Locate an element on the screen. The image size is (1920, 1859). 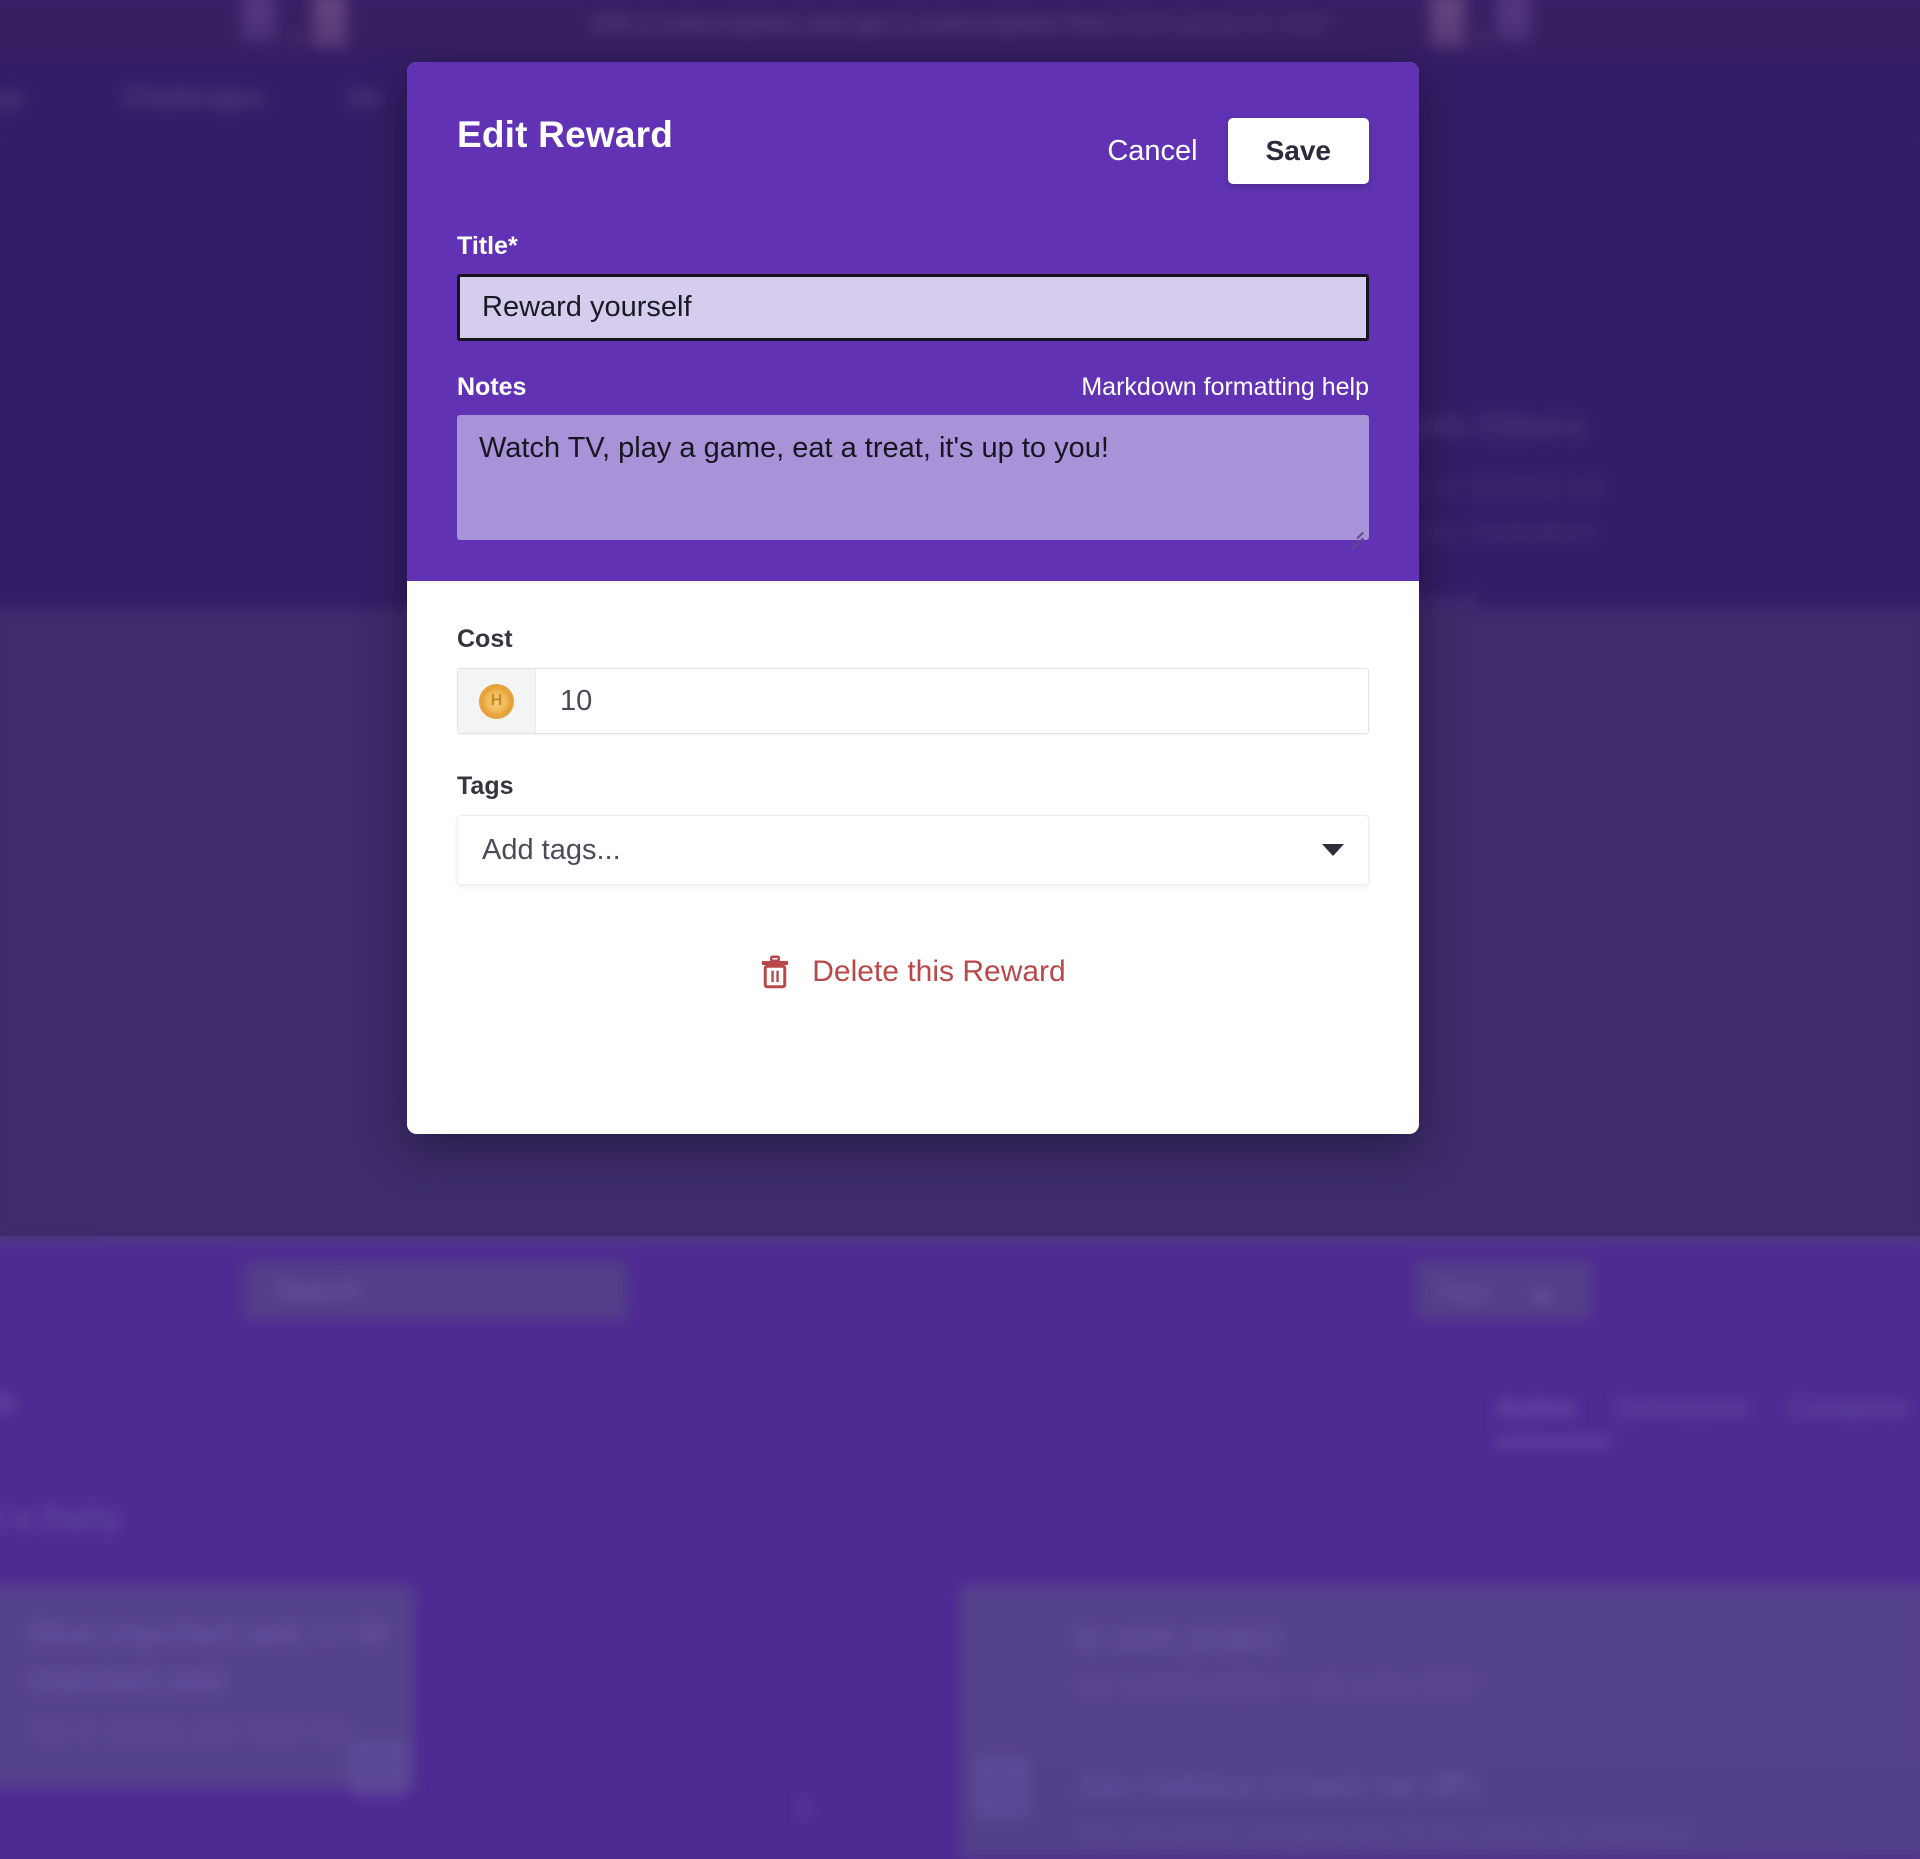
title-field-group: Title* is located at coordinates (913, 286).